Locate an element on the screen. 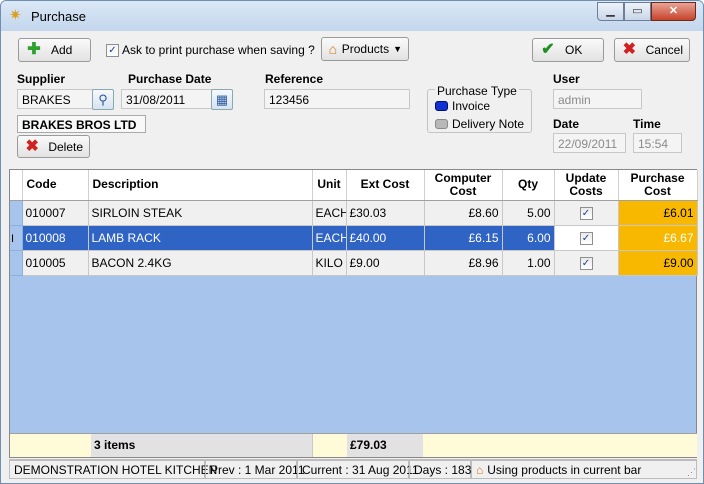 The image size is (704, 484). invoice-label: Invoice is located at coordinates (471, 106).